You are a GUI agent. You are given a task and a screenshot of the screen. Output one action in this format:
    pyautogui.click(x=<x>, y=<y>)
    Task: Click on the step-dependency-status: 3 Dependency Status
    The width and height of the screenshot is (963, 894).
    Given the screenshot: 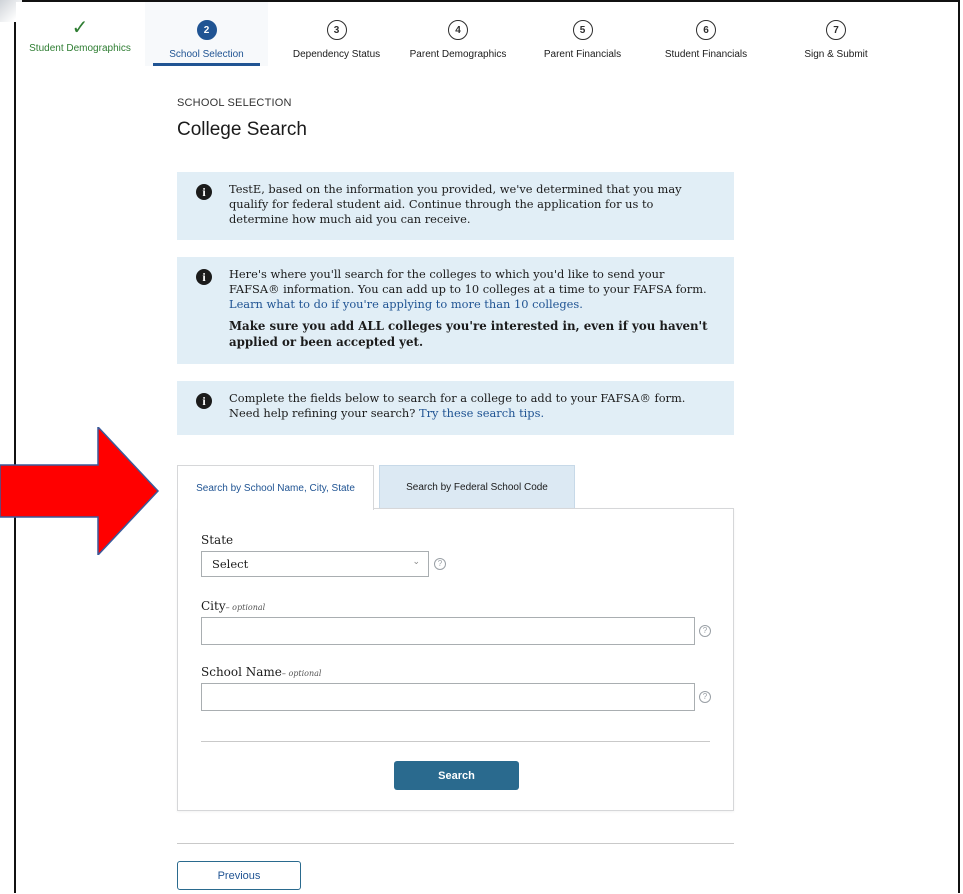 What is the action you would take?
    pyautogui.click(x=336, y=34)
    